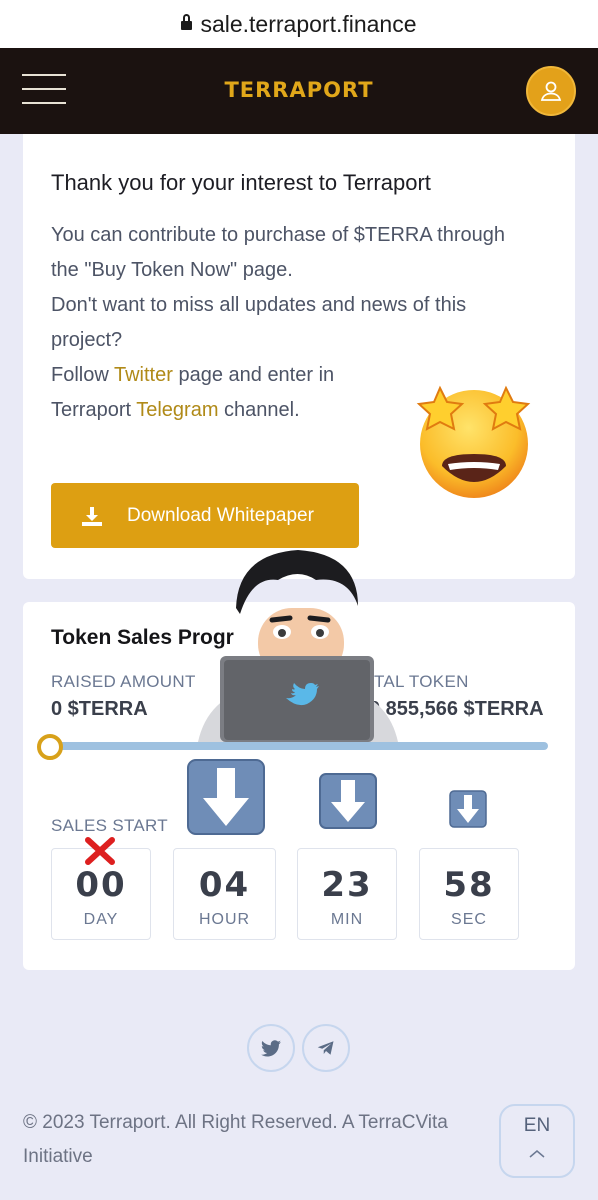  Describe the element at coordinates (537, 1154) in the screenshot. I see `chevron-up-icon` at that location.